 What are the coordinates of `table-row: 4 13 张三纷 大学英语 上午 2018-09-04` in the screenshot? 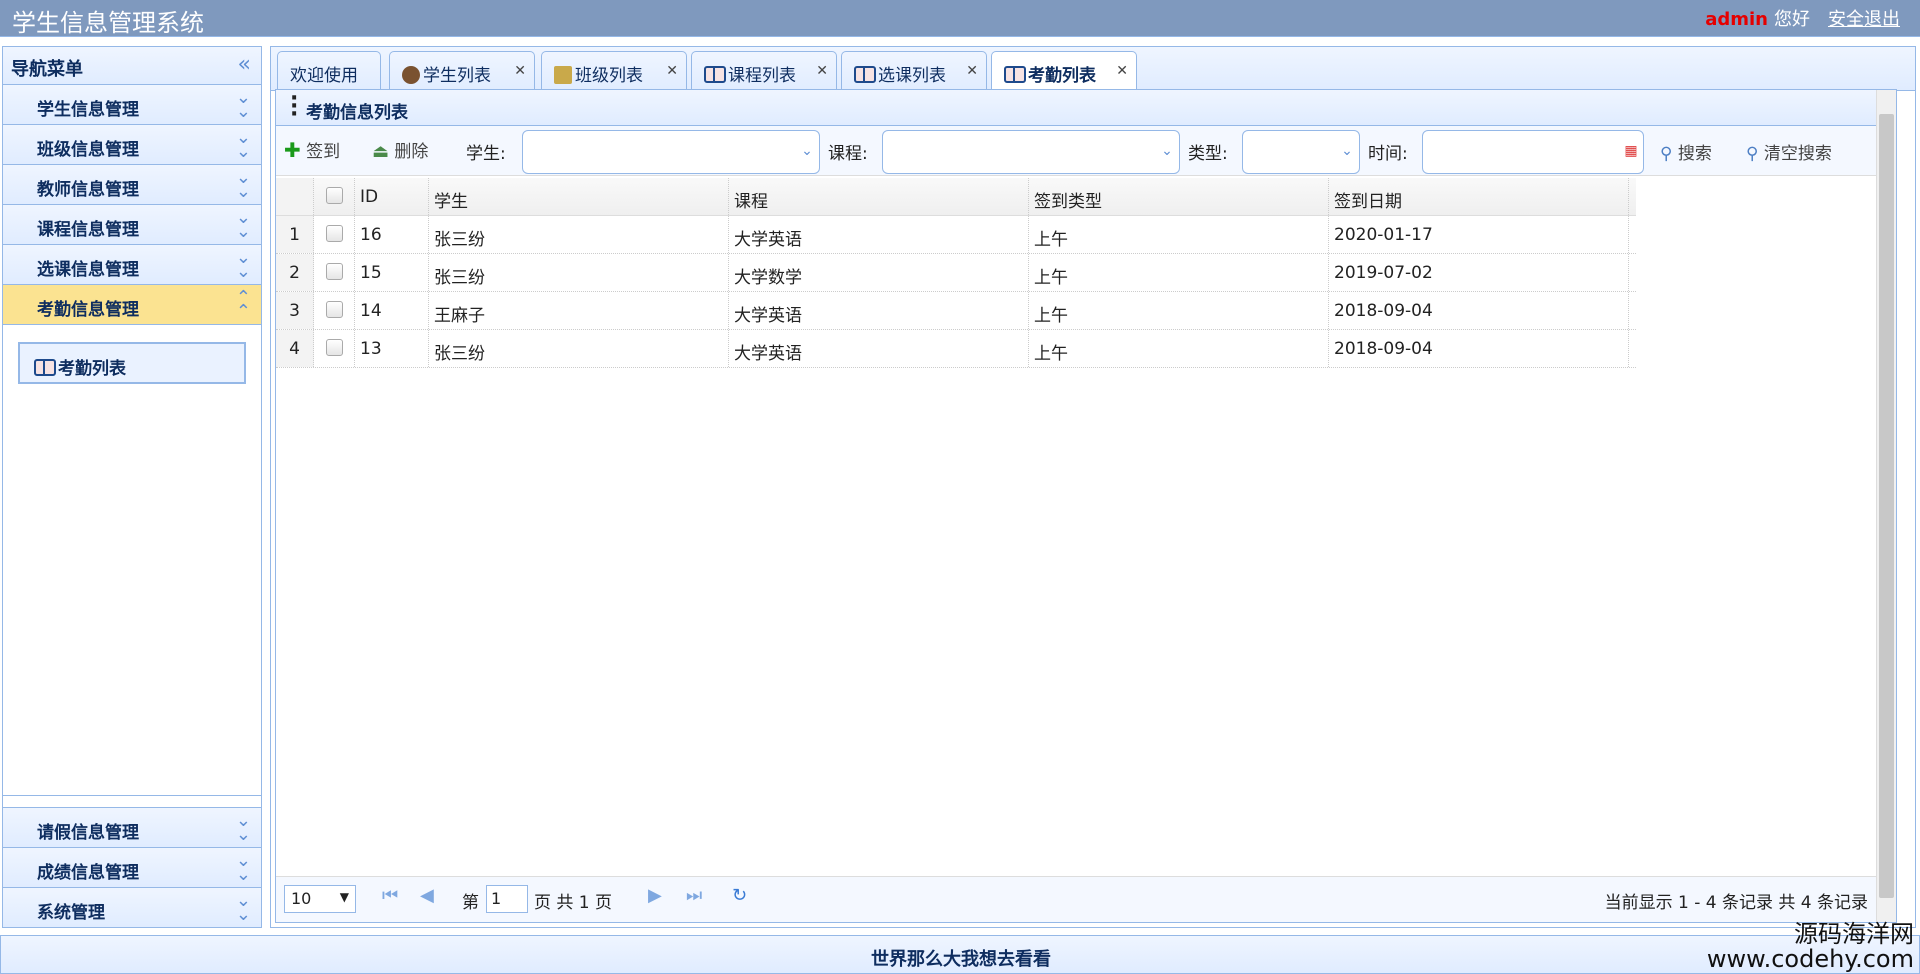 It's located at (956, 349).